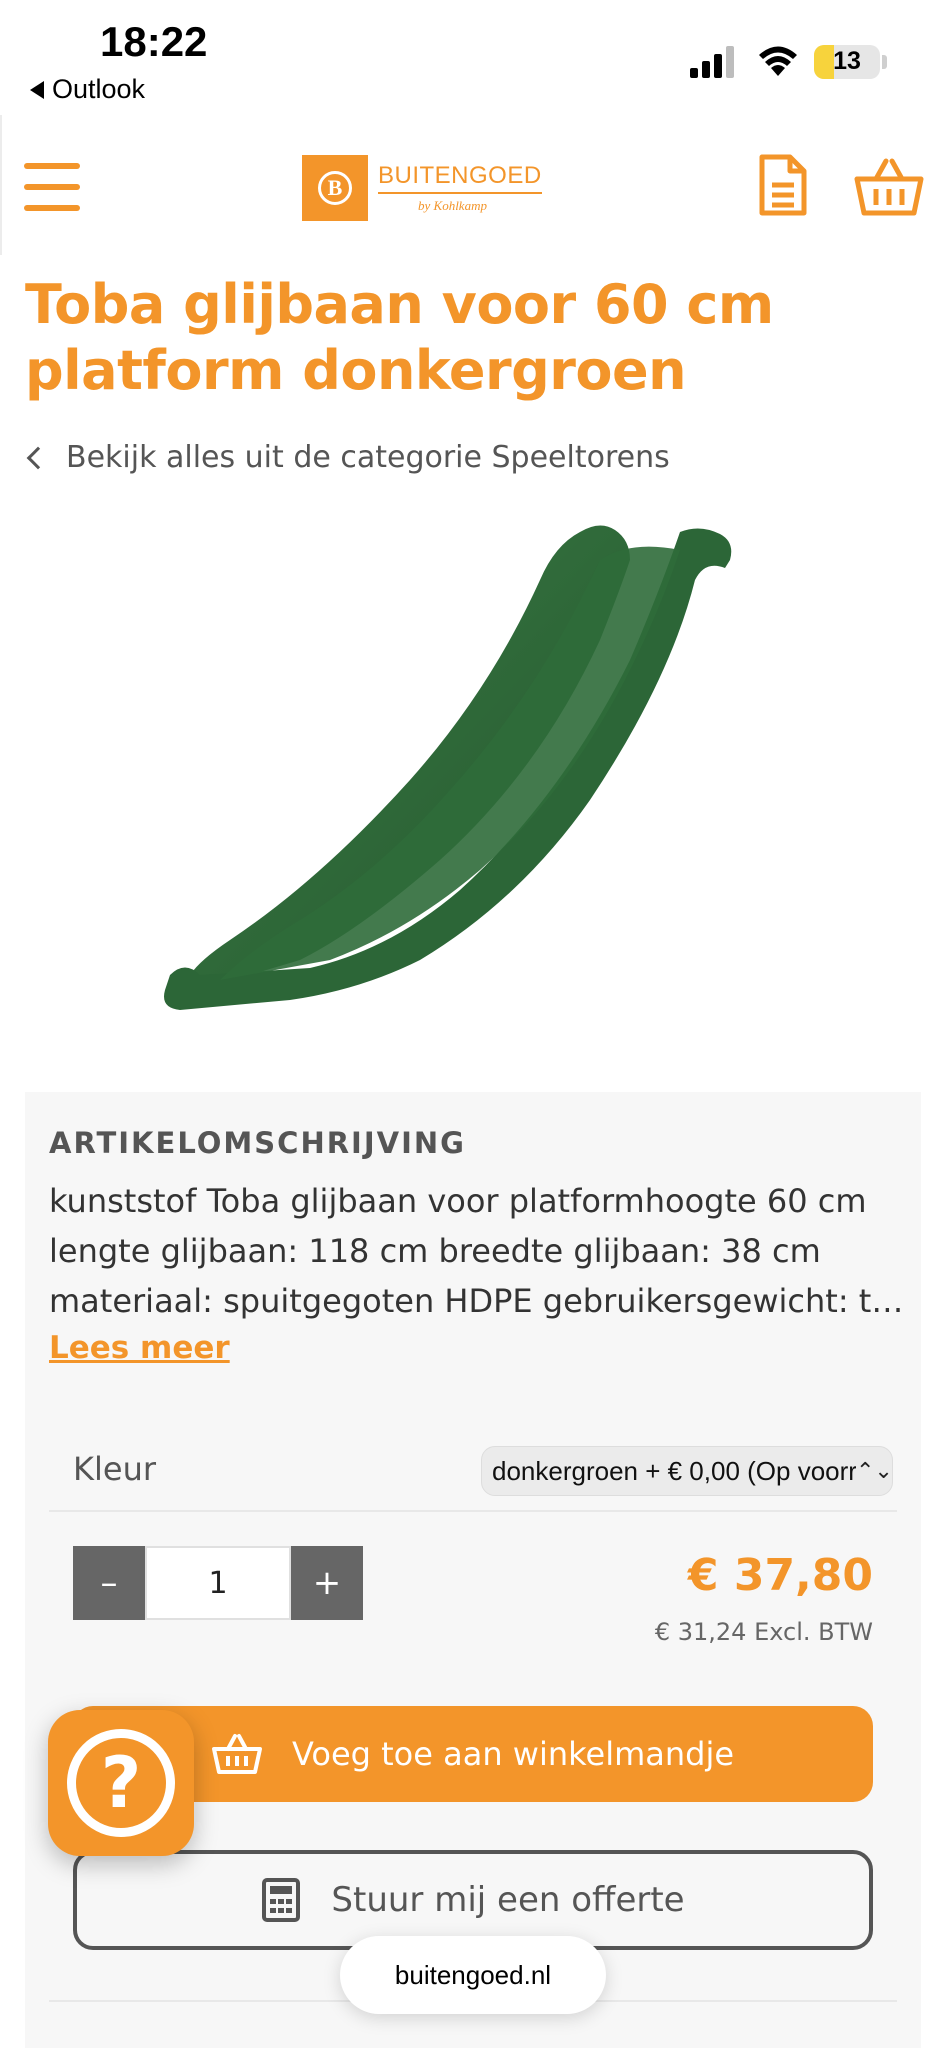 This screenshot has width=946, height=2048. Describe the element at coordinates (783, 185) in the screenshot. I see `quote-document-icon` at that location.